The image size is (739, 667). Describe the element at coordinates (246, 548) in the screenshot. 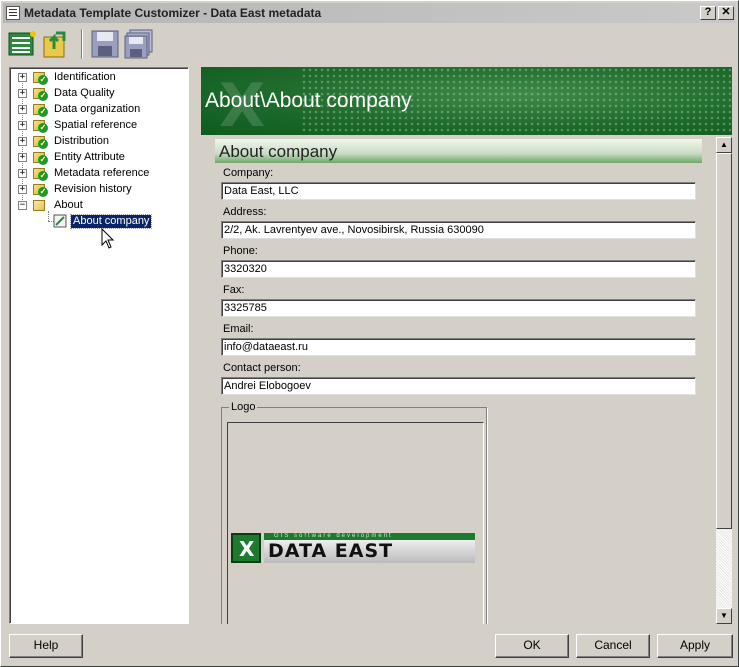

I see `logo-emblem` at that location.